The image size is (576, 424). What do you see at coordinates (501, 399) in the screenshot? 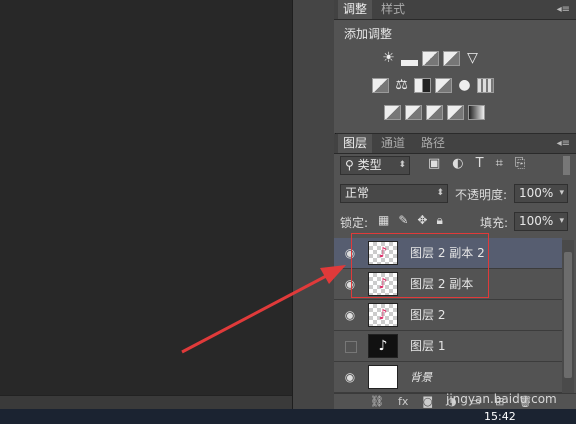
I see `watermark: jingyan.baidu.com` at bounding box center [501, 399].